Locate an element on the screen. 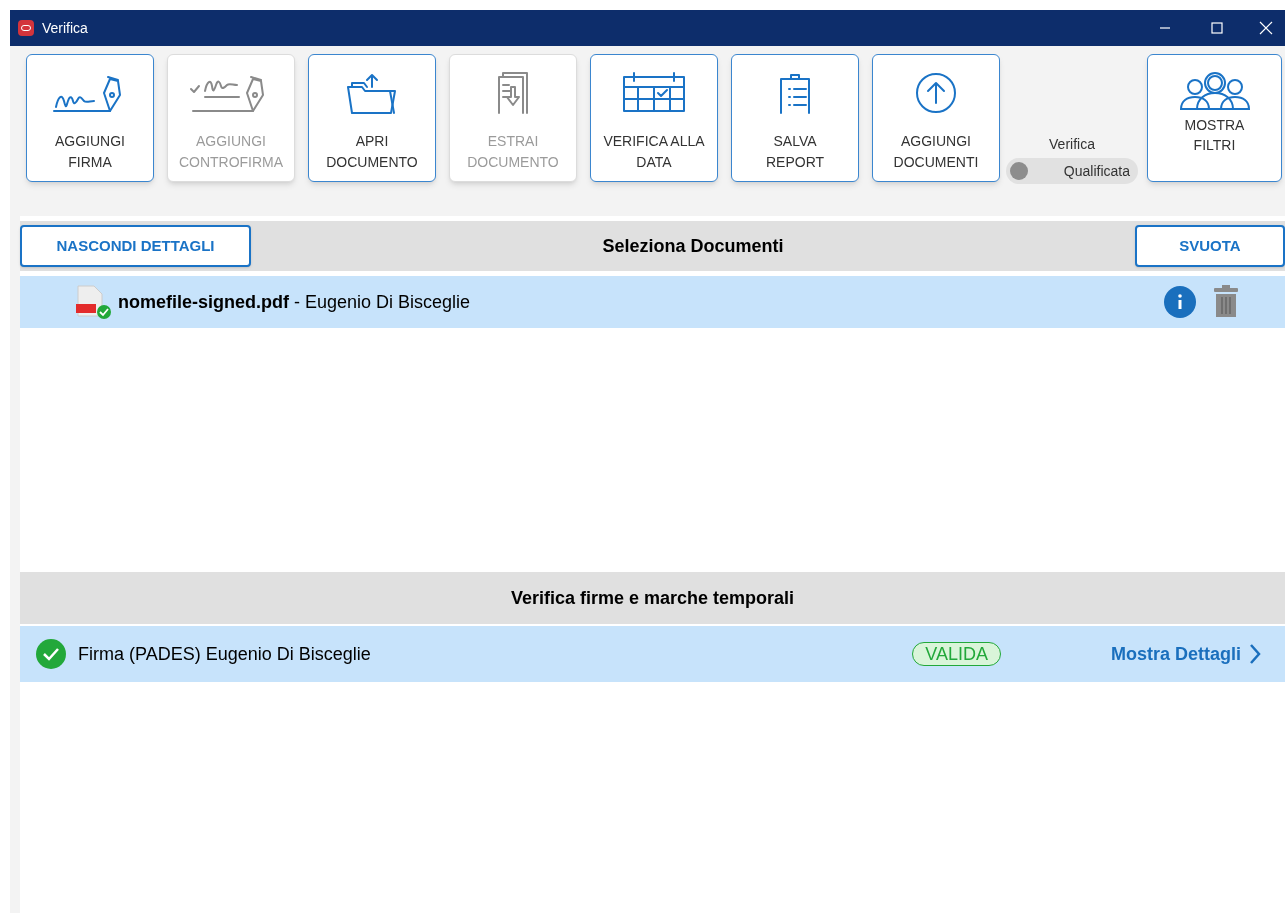  toolbar-button: AGGIUNGI FIRMA is located at coordinates (90, 118).